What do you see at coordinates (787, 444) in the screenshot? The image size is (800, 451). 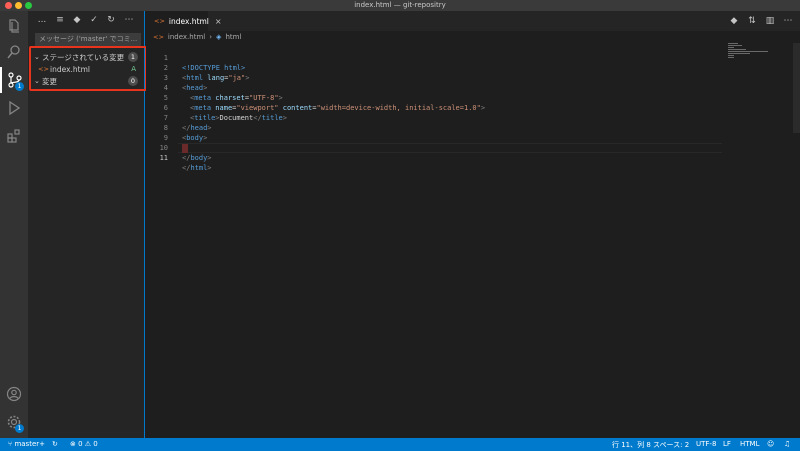 I see `notifications-bell-icon: ♫` at bounding box center [787, 444].